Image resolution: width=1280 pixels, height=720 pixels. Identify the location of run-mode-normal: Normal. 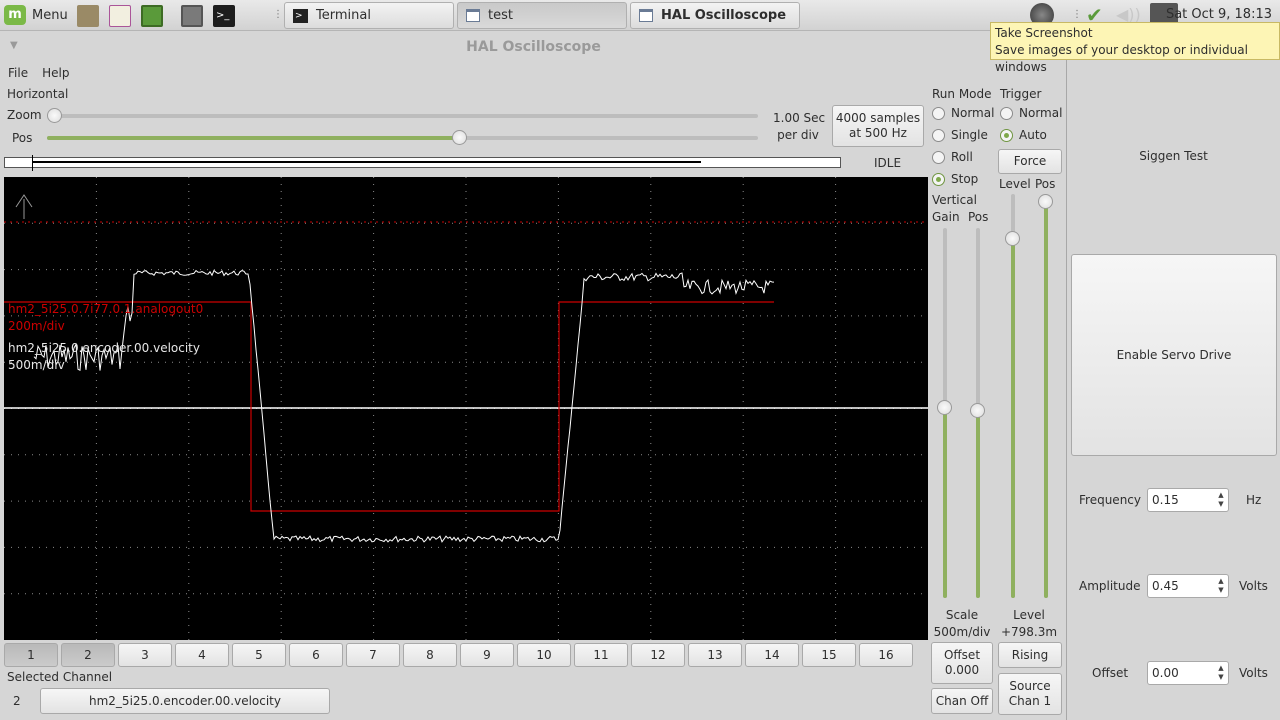
(963, 113).